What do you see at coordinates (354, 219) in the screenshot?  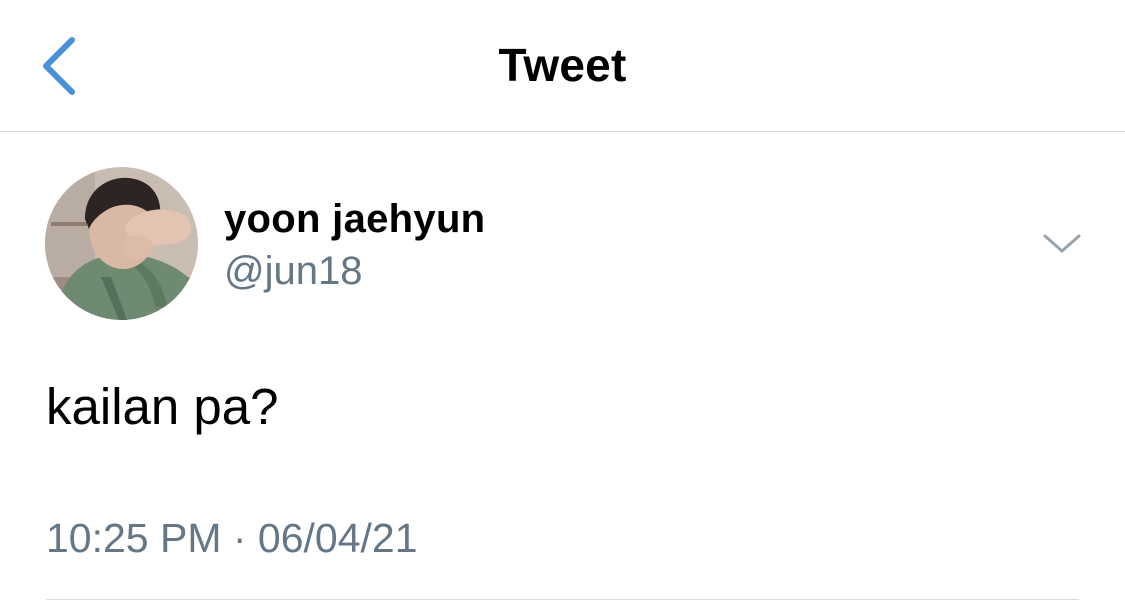 I see `display-name: yoon jaehyun` at bounding box center [354, 219].